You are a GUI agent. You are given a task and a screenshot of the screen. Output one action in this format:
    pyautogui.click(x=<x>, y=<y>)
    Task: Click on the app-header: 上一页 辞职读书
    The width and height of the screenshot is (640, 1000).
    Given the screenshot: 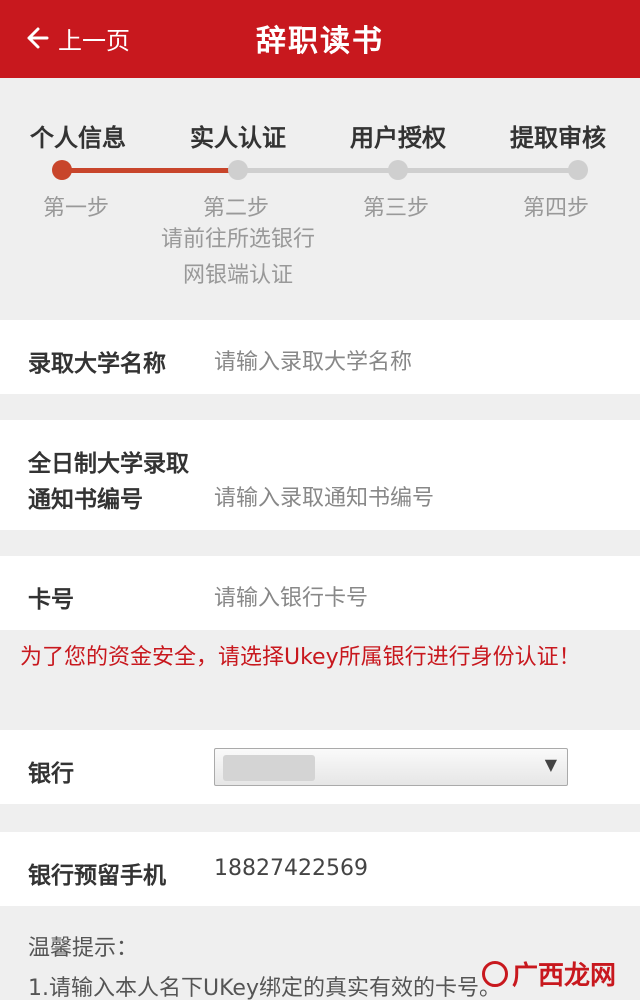 What is the action you would take?
    pyautogui.click(x=320, y=39)
    